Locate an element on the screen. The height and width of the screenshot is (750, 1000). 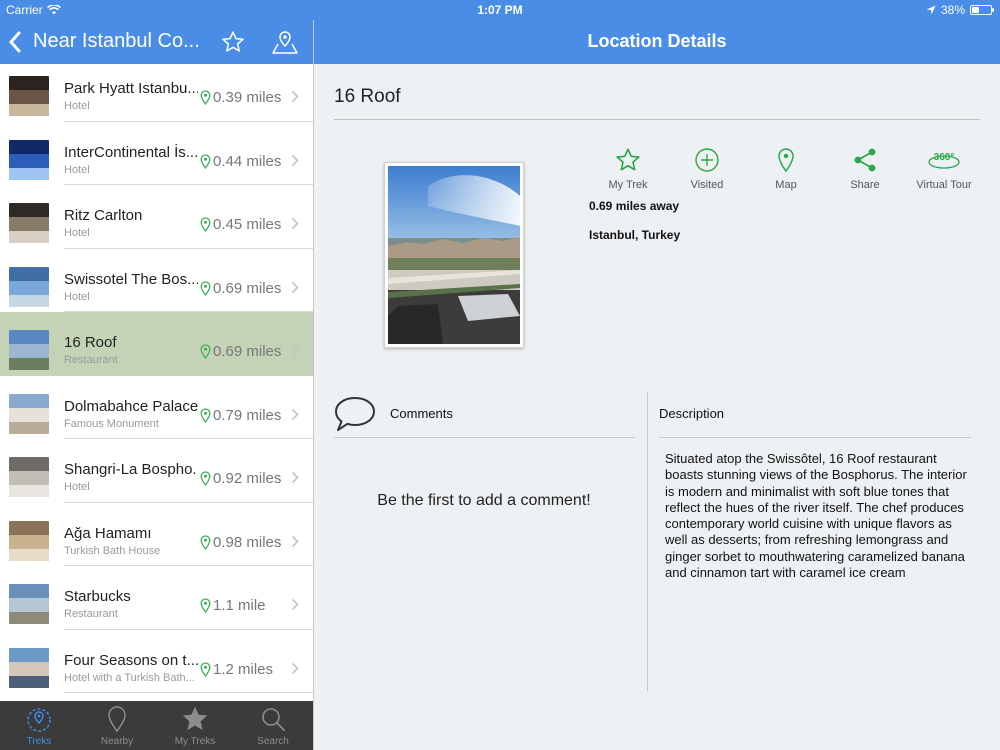
list-item: Shangri-La Bospho... Hotel 0.92 miles is located at coordinates (156, 471).